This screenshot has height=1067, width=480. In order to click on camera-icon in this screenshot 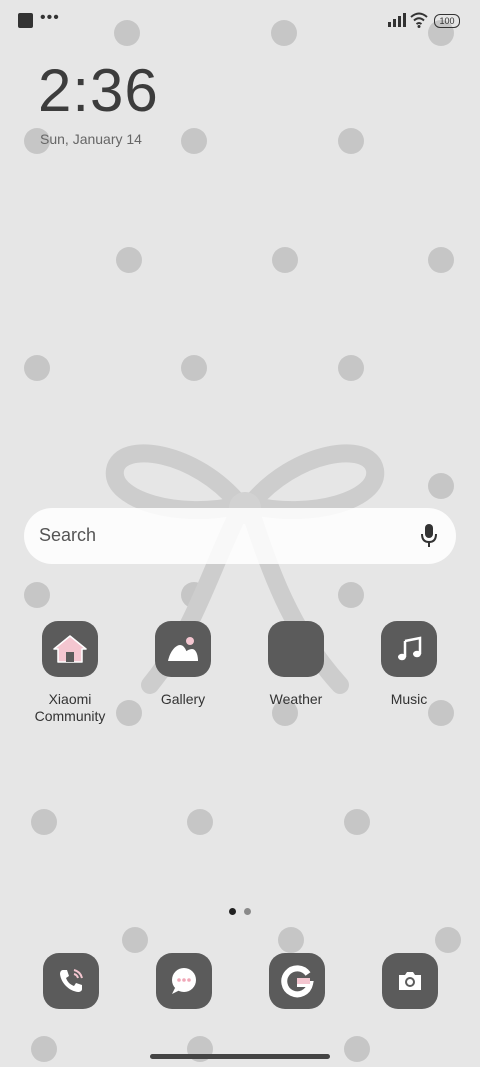, I will do `click(410, 981)`.